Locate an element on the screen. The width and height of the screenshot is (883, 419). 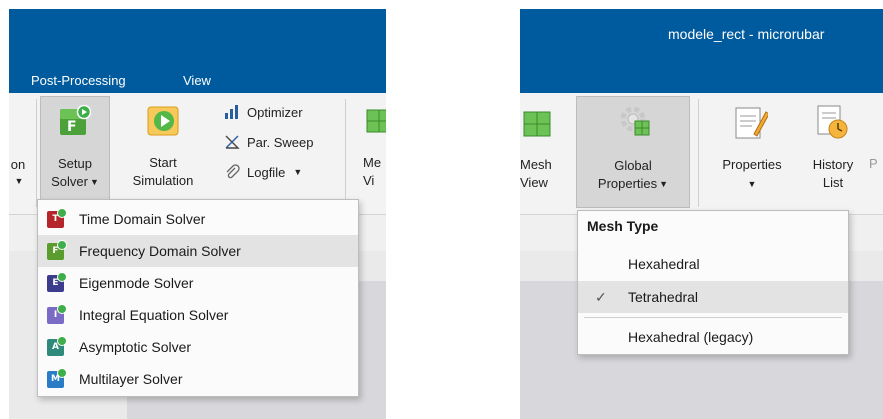
global-properties-label-2: Properties is located at coordinates (627, 183).